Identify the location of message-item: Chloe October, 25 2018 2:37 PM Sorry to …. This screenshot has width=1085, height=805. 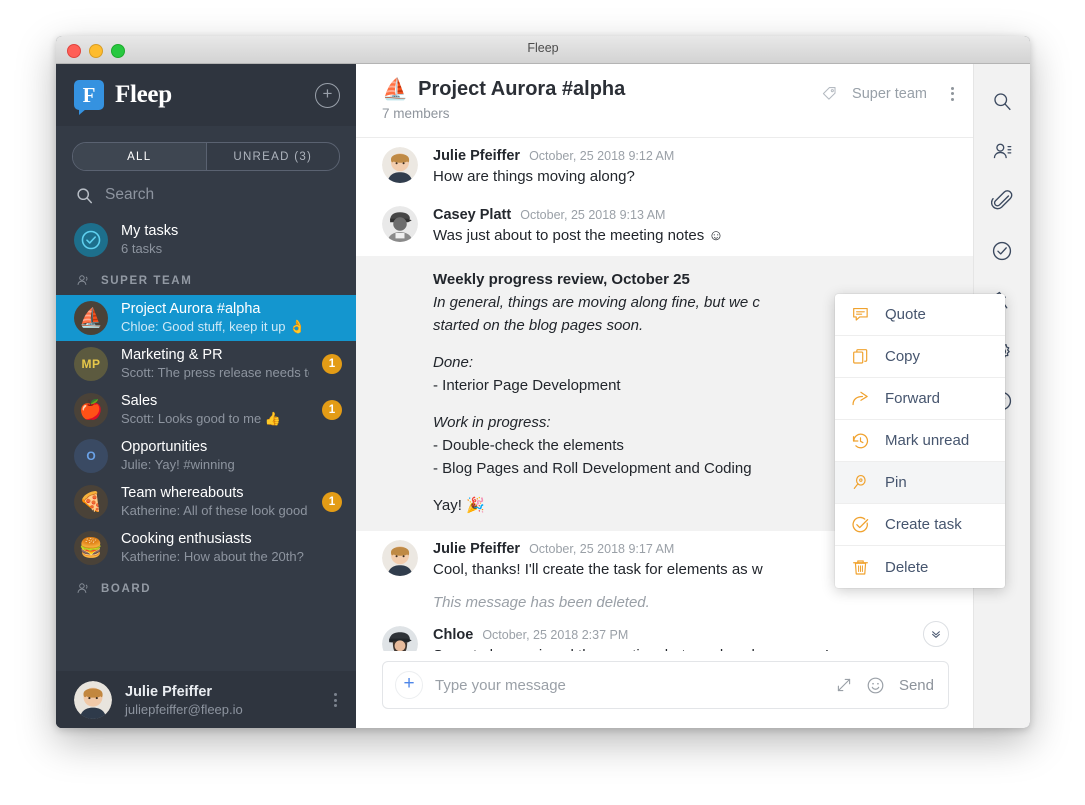
(664, 634).